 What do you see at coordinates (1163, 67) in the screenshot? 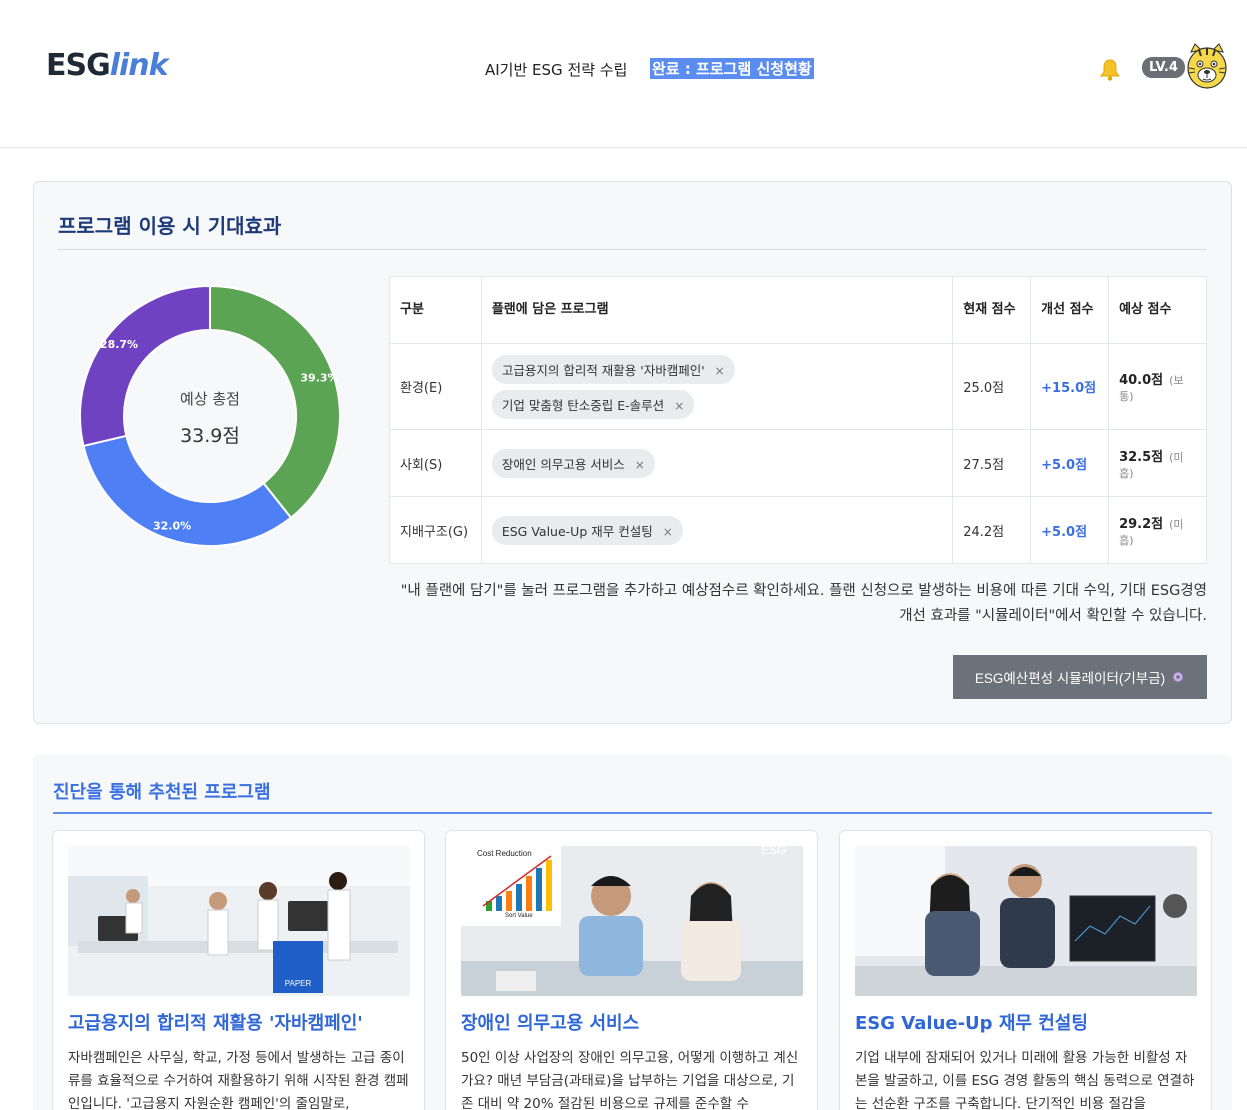
I see `level-badge: LV.4` at bounding box center [1163, 67].